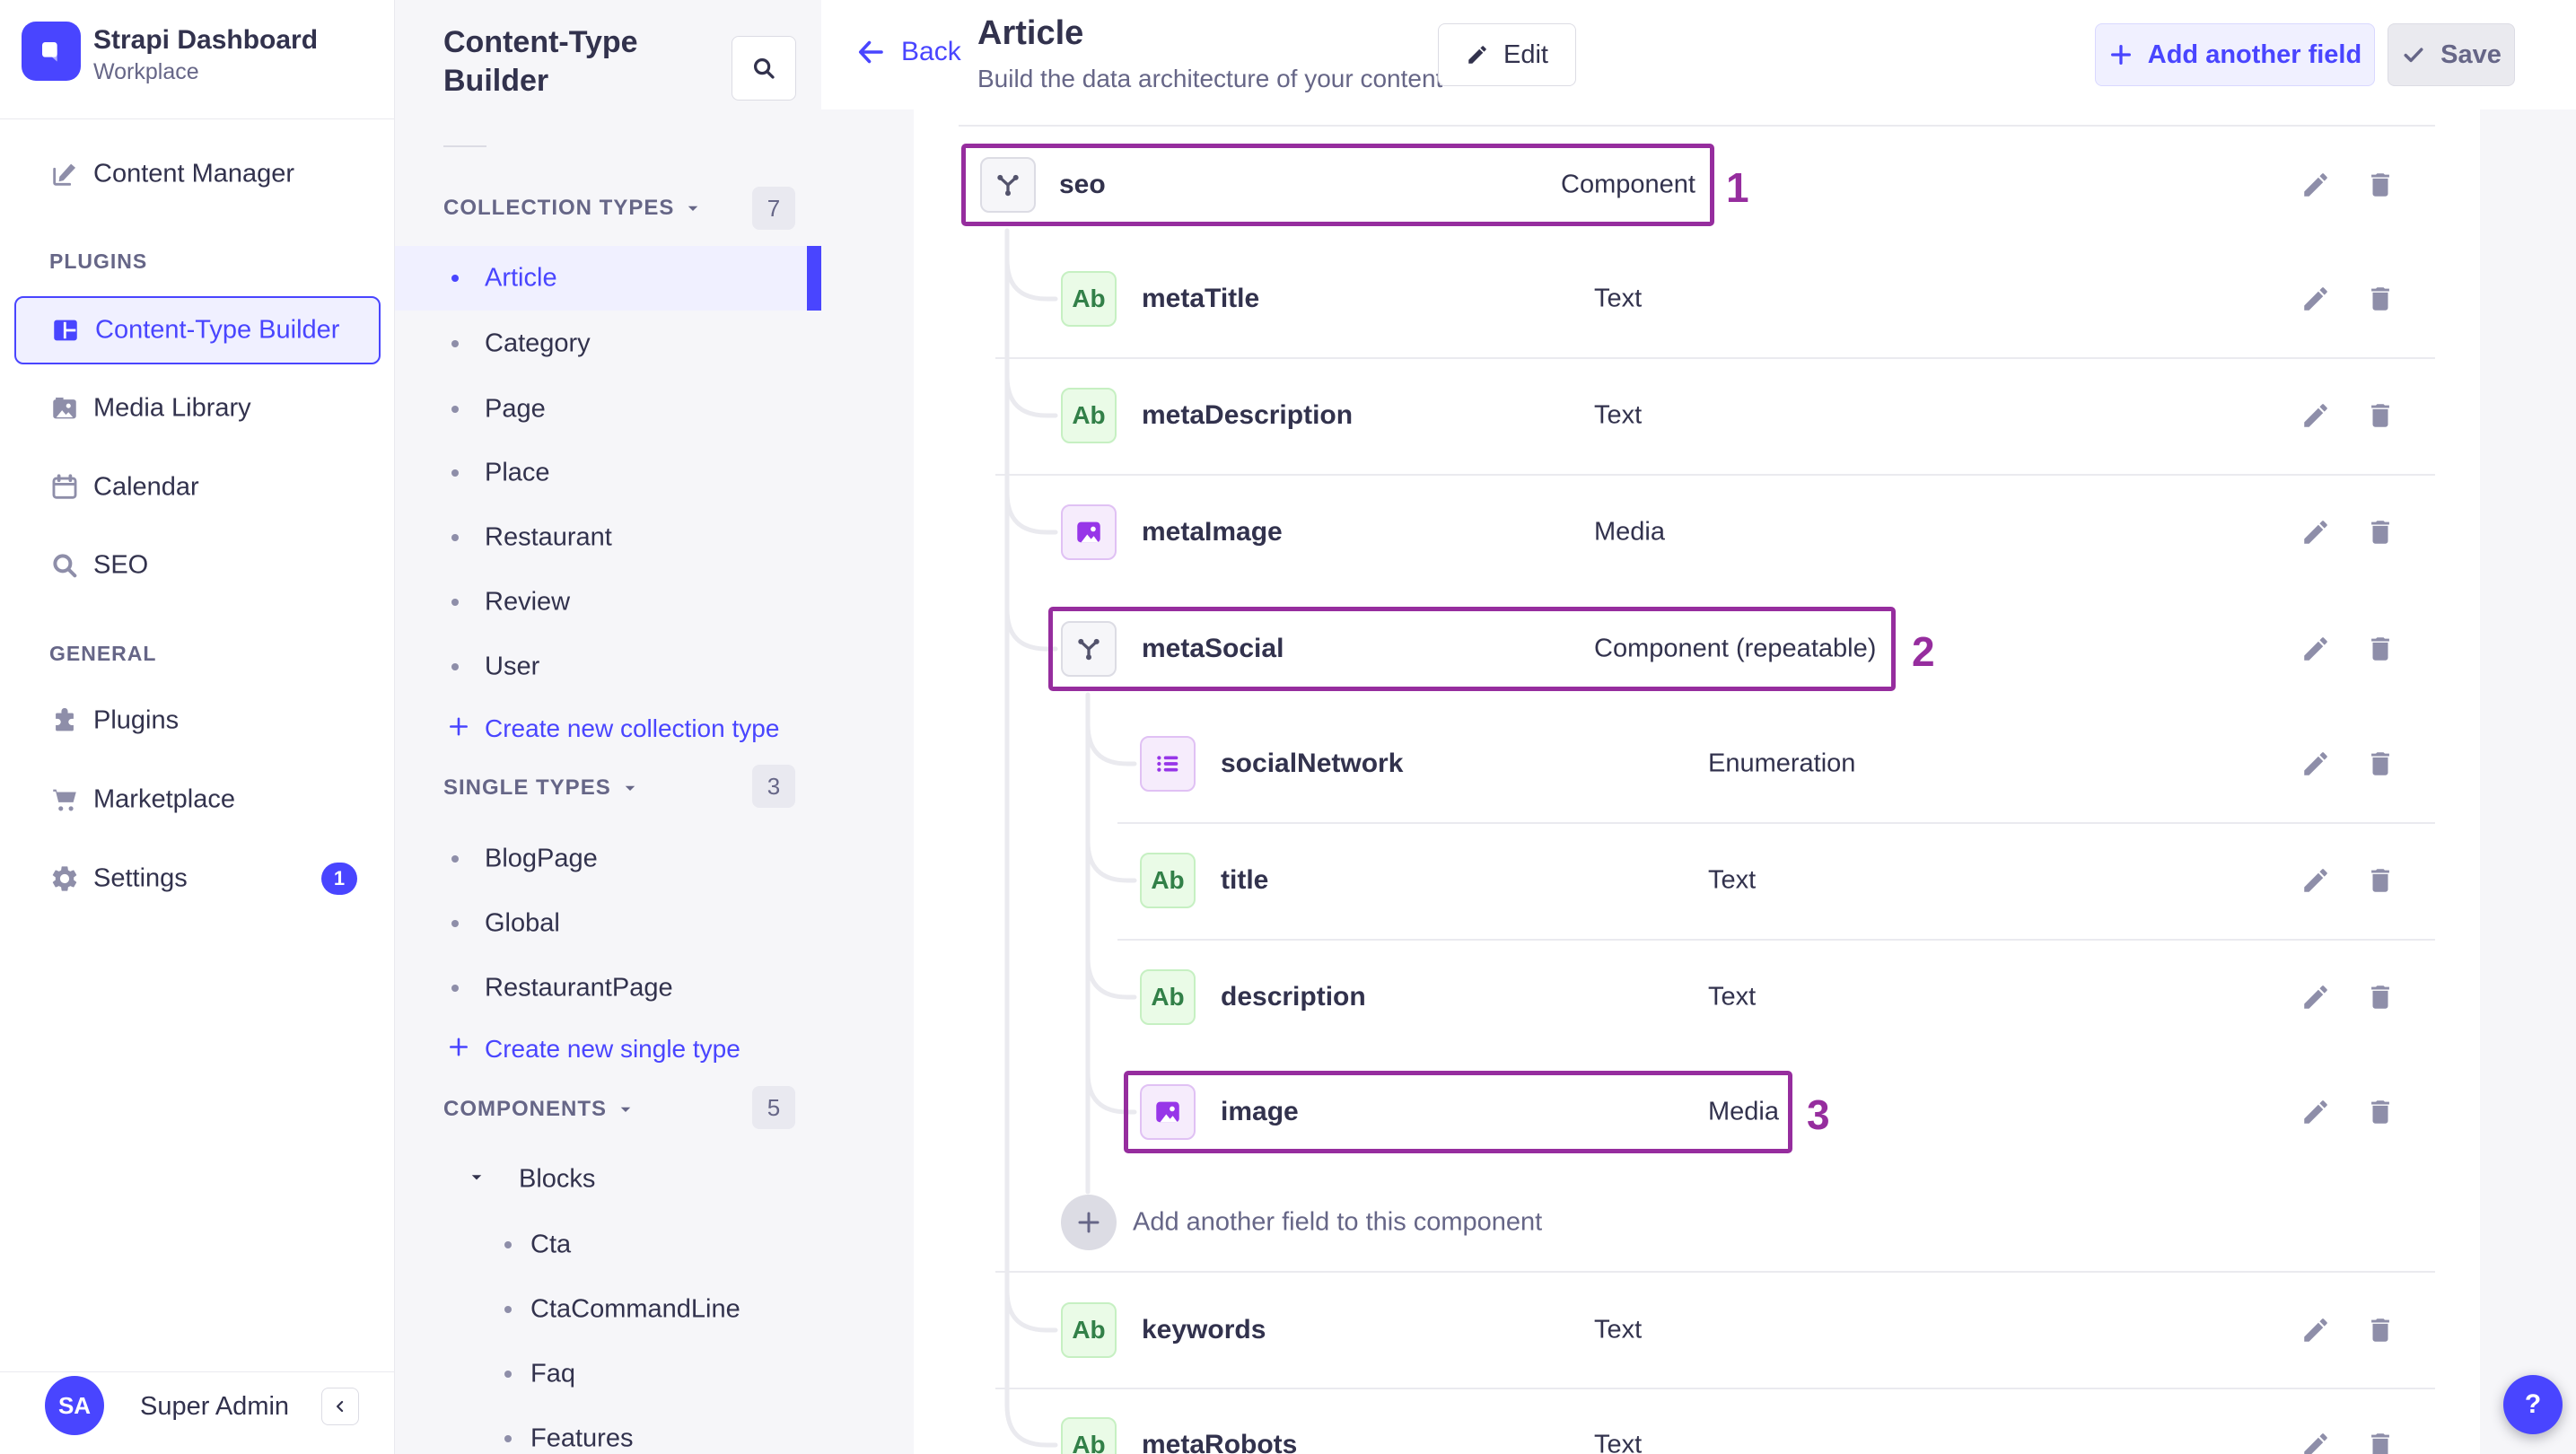  I want to click on create-new-collection-type-link: Create new collection type, so click(608, 728).